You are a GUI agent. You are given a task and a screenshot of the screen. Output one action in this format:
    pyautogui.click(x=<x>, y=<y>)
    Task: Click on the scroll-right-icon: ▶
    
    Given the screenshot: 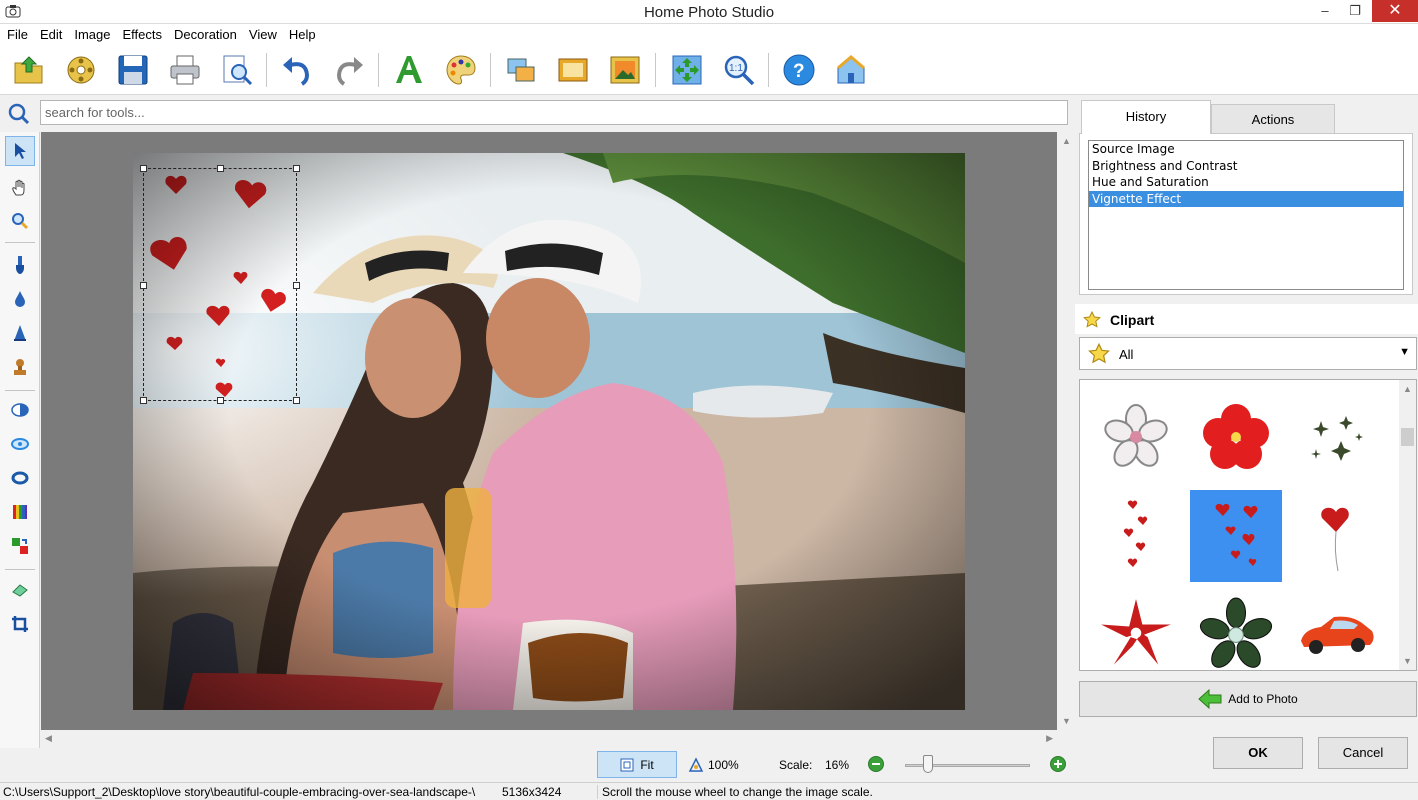 What is the action you would take?
    pyautogui.click(x=1049, y=738)
    